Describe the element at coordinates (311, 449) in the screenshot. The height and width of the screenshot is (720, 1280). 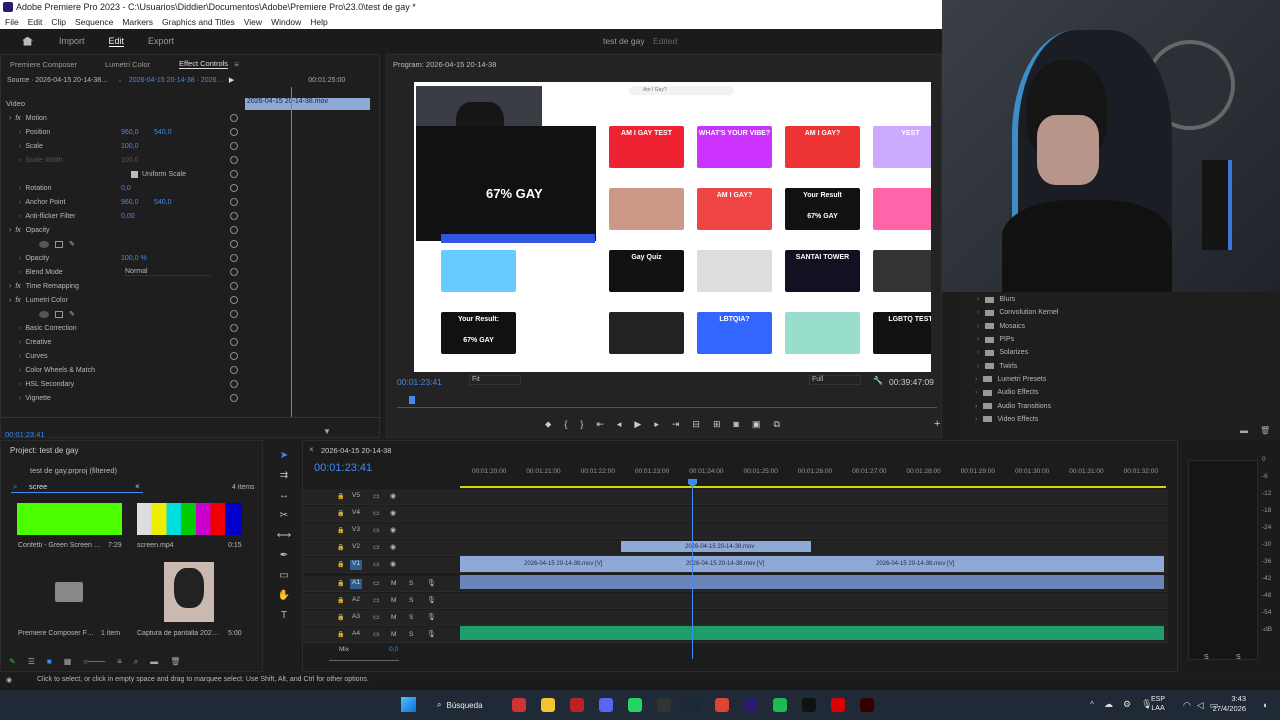
I see `close-seq-icon: ×` at that location.